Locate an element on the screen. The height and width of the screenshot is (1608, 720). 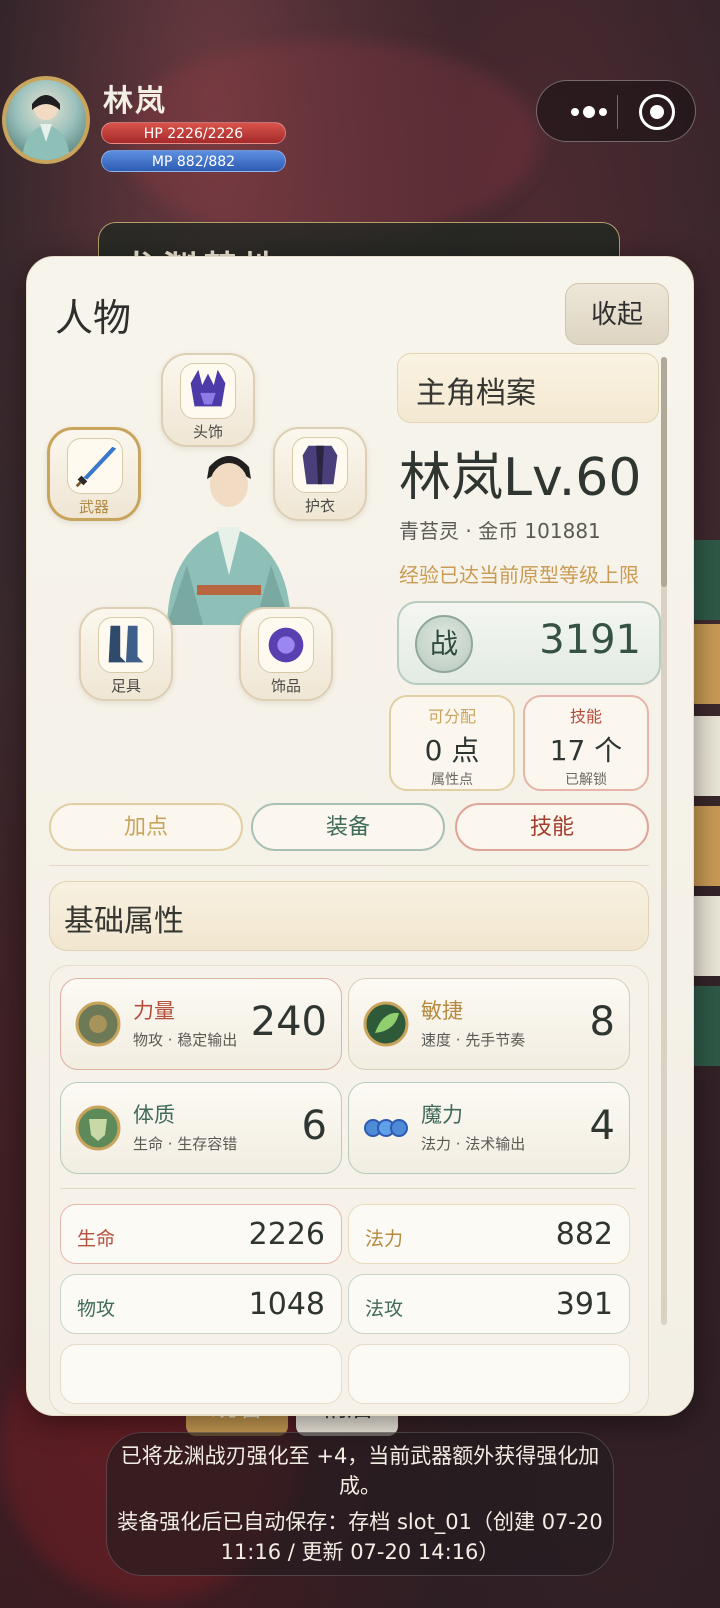
equip-slot-label: 饰品 is located at coordinates (285, 686).